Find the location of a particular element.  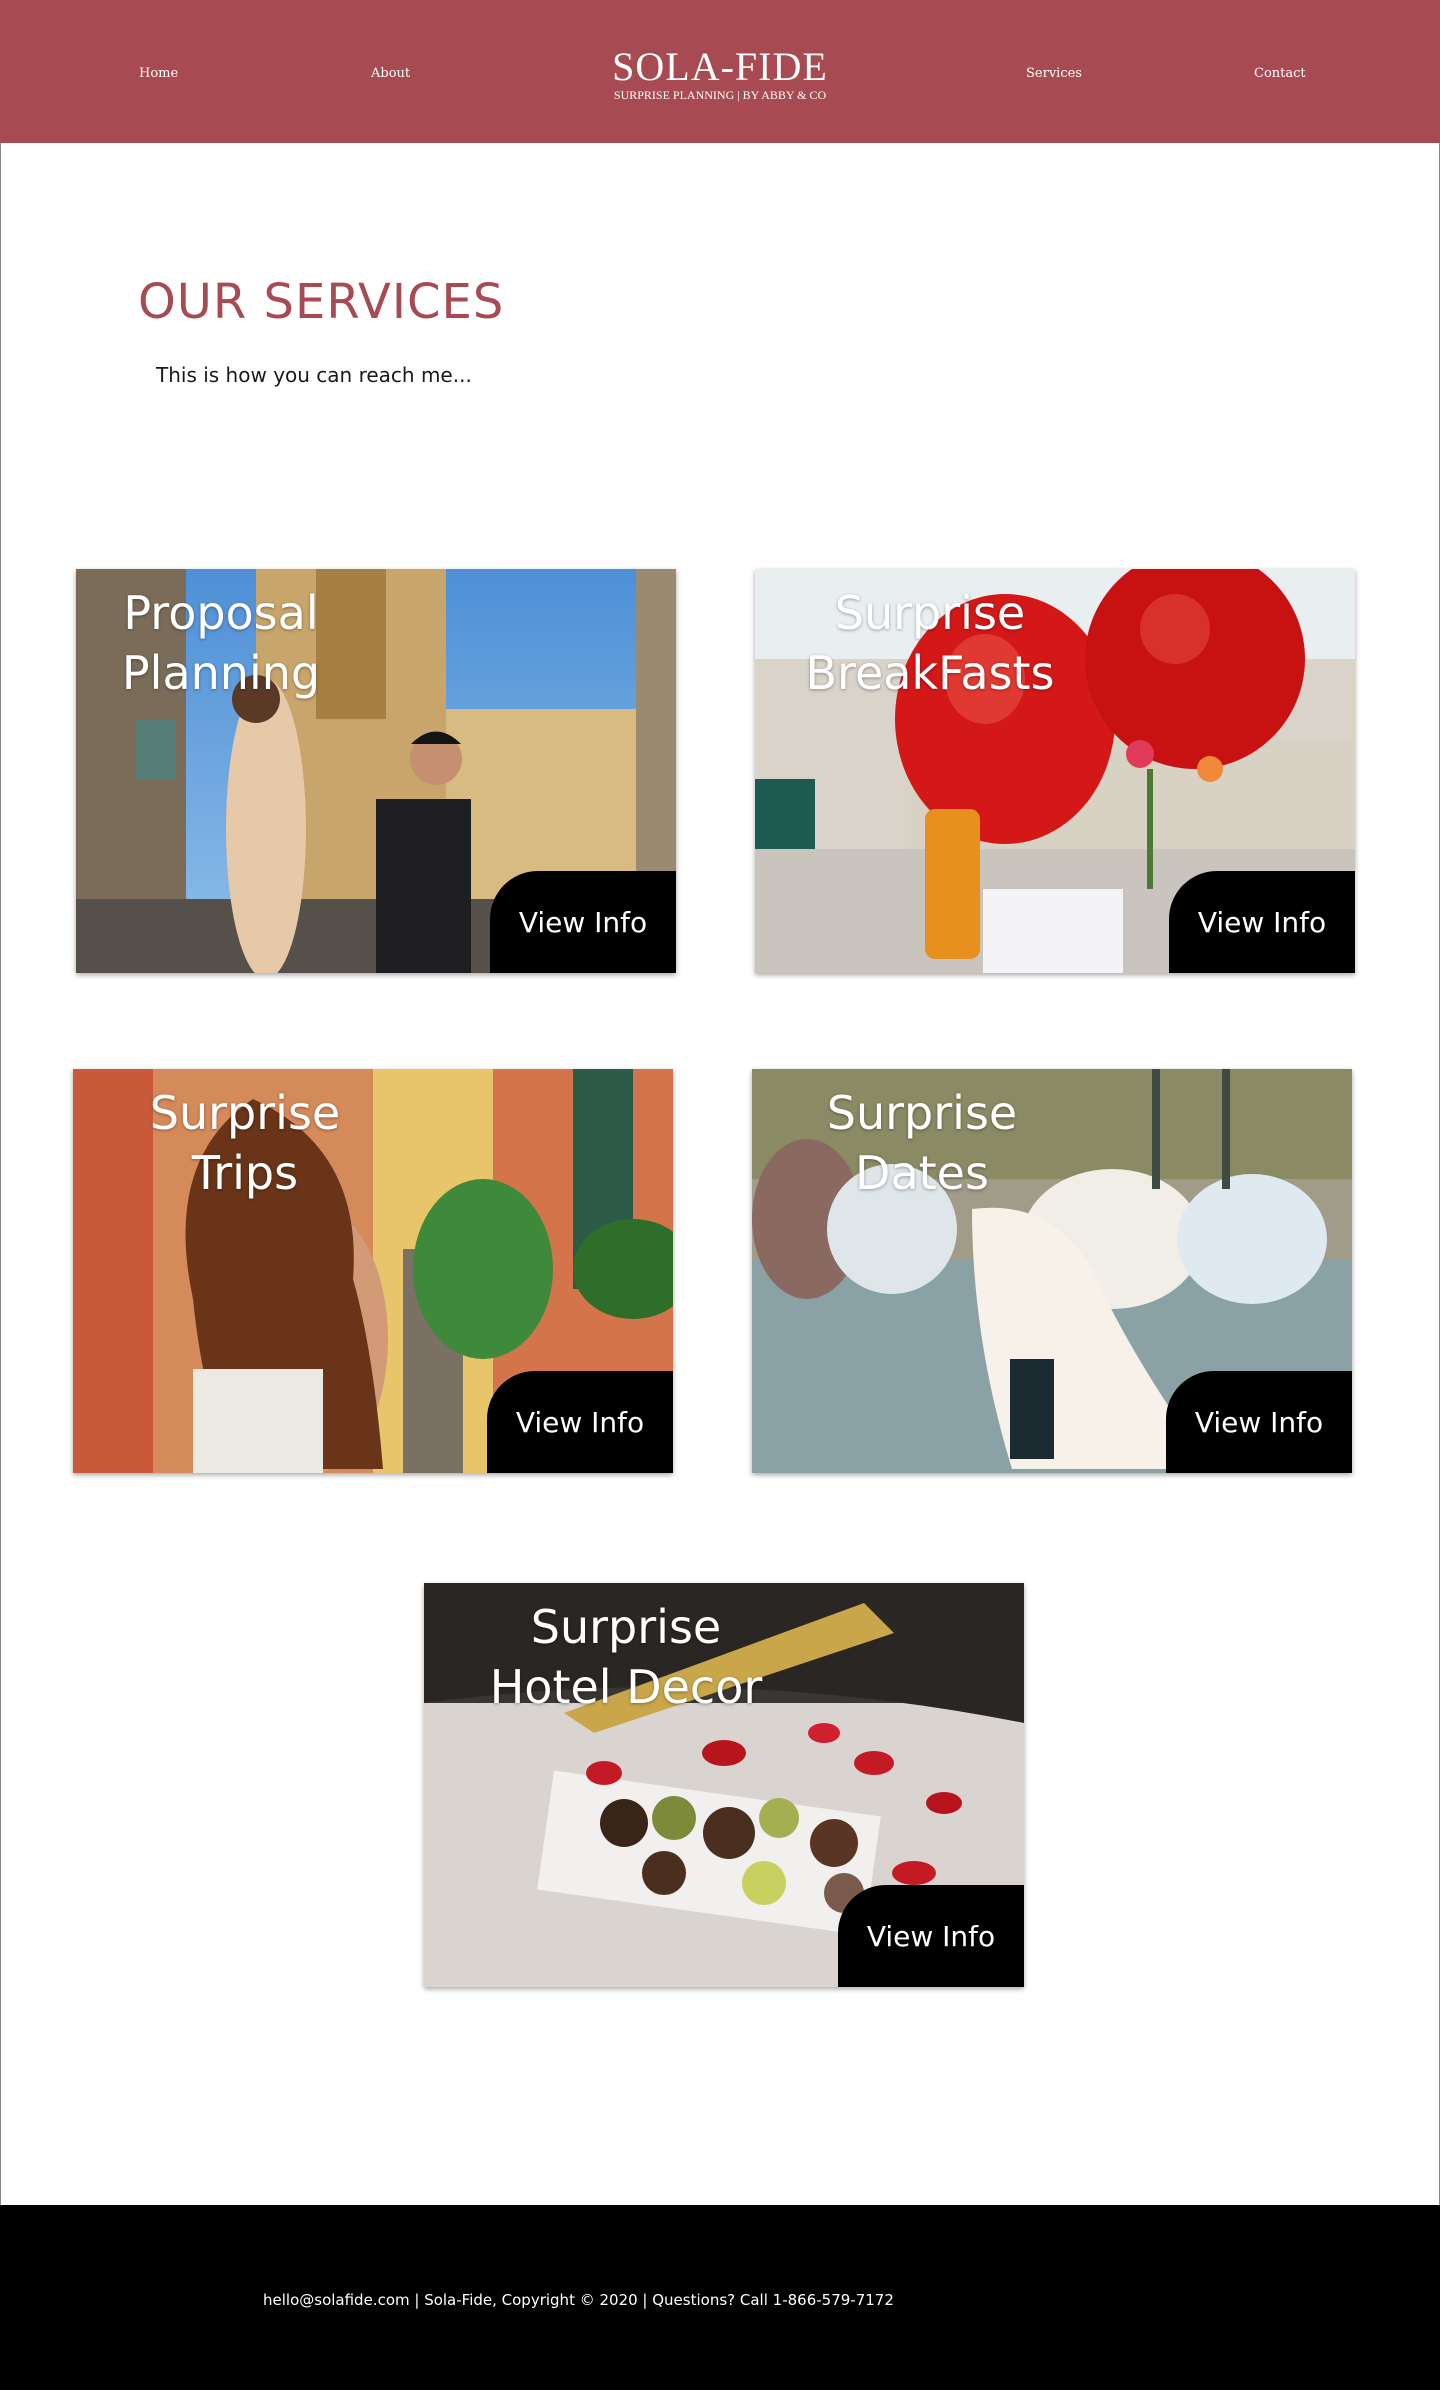

card-title-line2: Dates is located at coordinates (922, 1173).